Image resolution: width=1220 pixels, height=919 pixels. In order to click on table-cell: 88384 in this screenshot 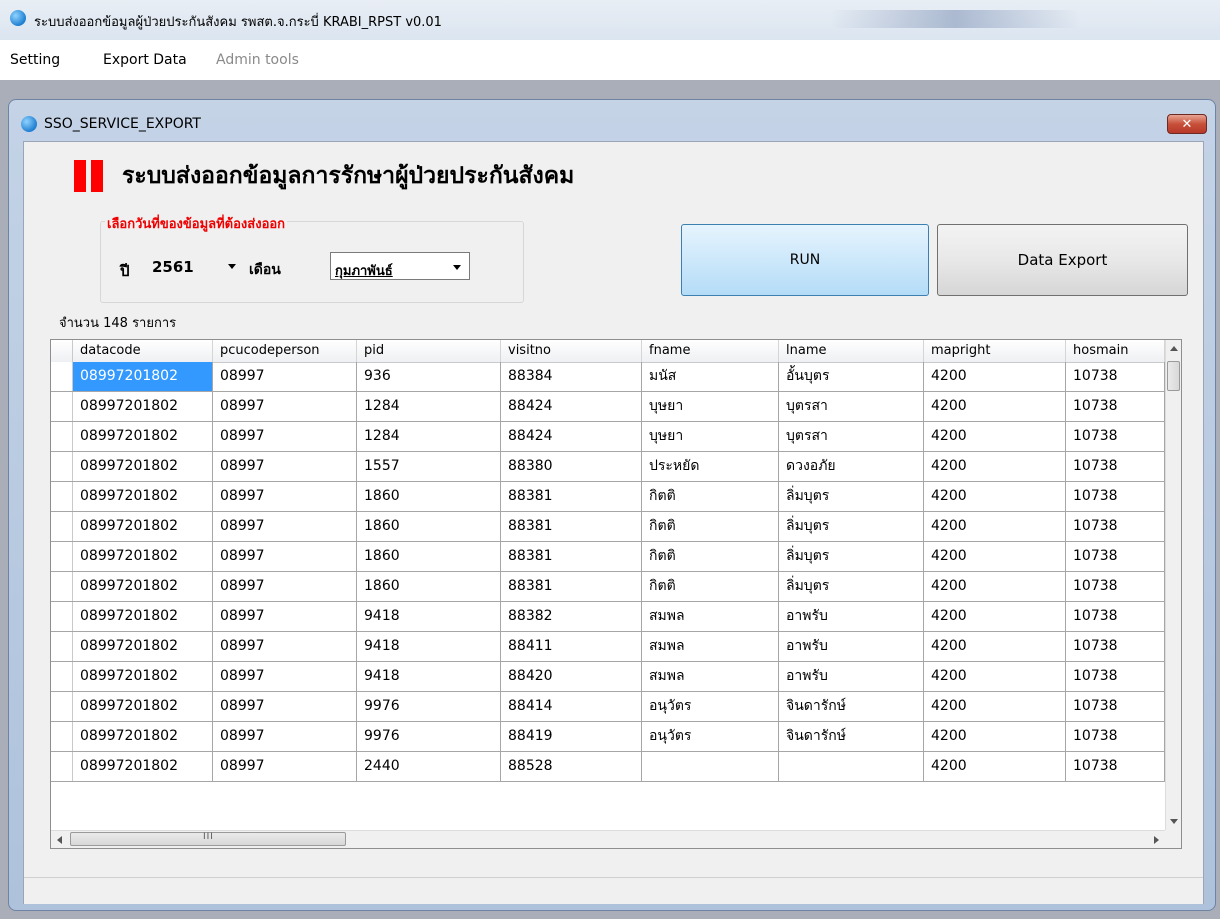, I will do `click(571, 376)`.